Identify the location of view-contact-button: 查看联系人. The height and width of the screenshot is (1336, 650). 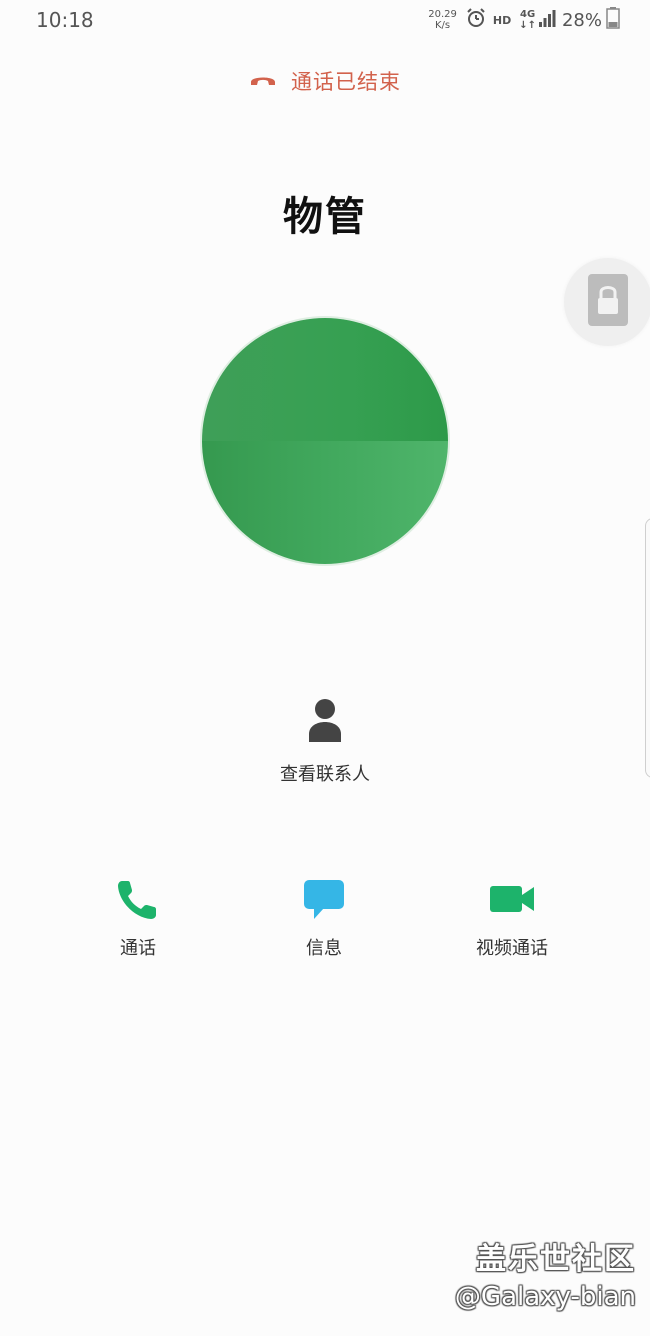
(325, 742).